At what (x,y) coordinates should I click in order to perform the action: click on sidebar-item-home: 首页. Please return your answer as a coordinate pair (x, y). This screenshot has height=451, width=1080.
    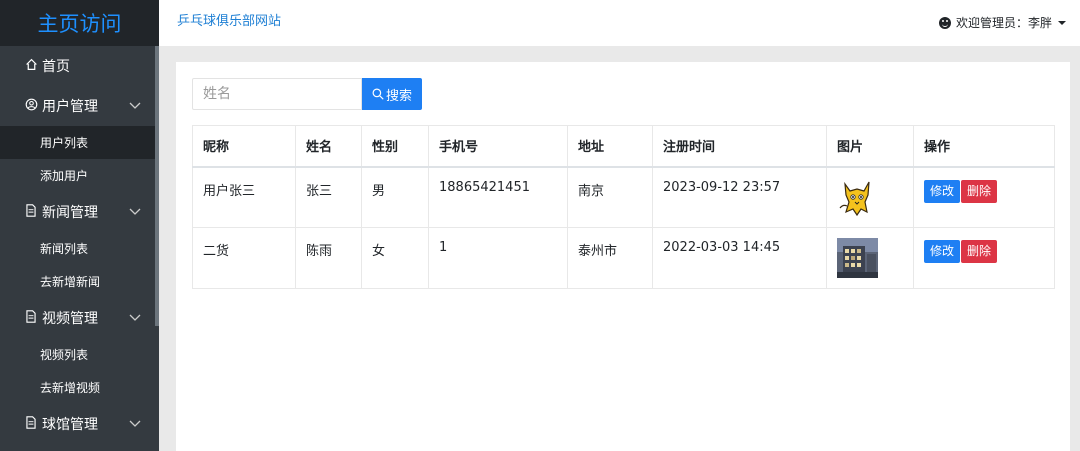
    Looking at the image, I should click on (79, 66).